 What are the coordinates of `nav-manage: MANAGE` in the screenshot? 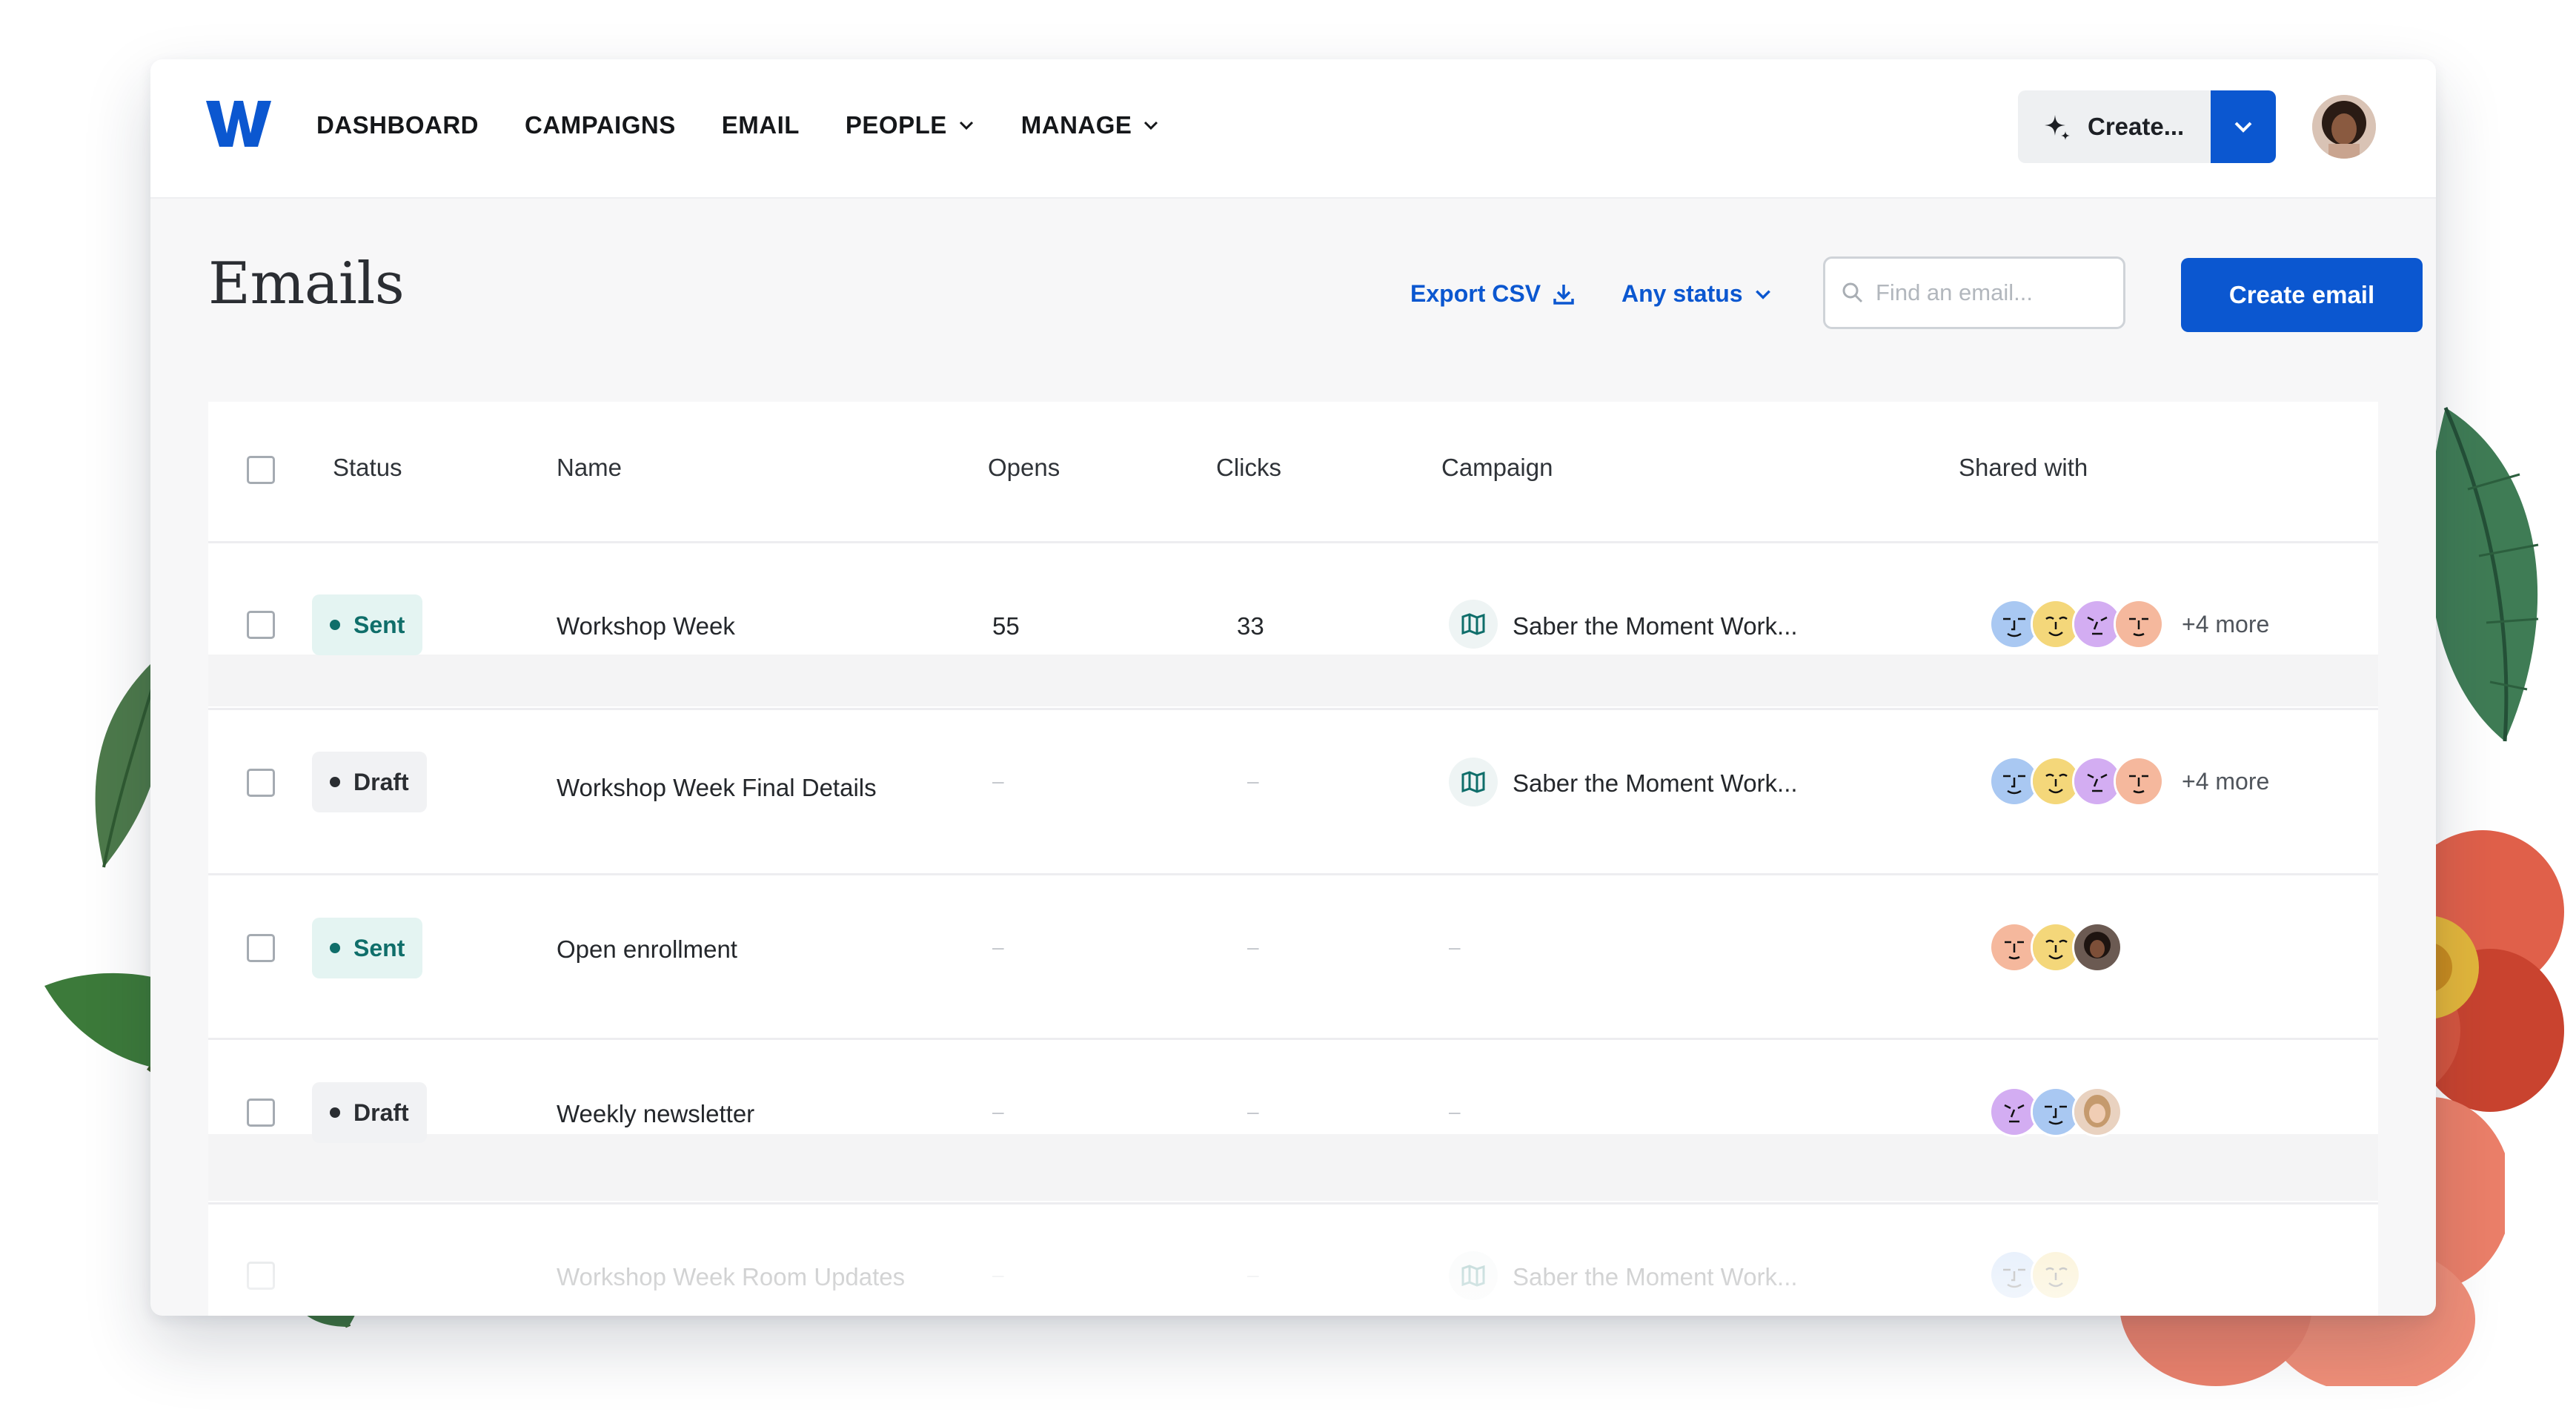 It's located at (1091, 125).